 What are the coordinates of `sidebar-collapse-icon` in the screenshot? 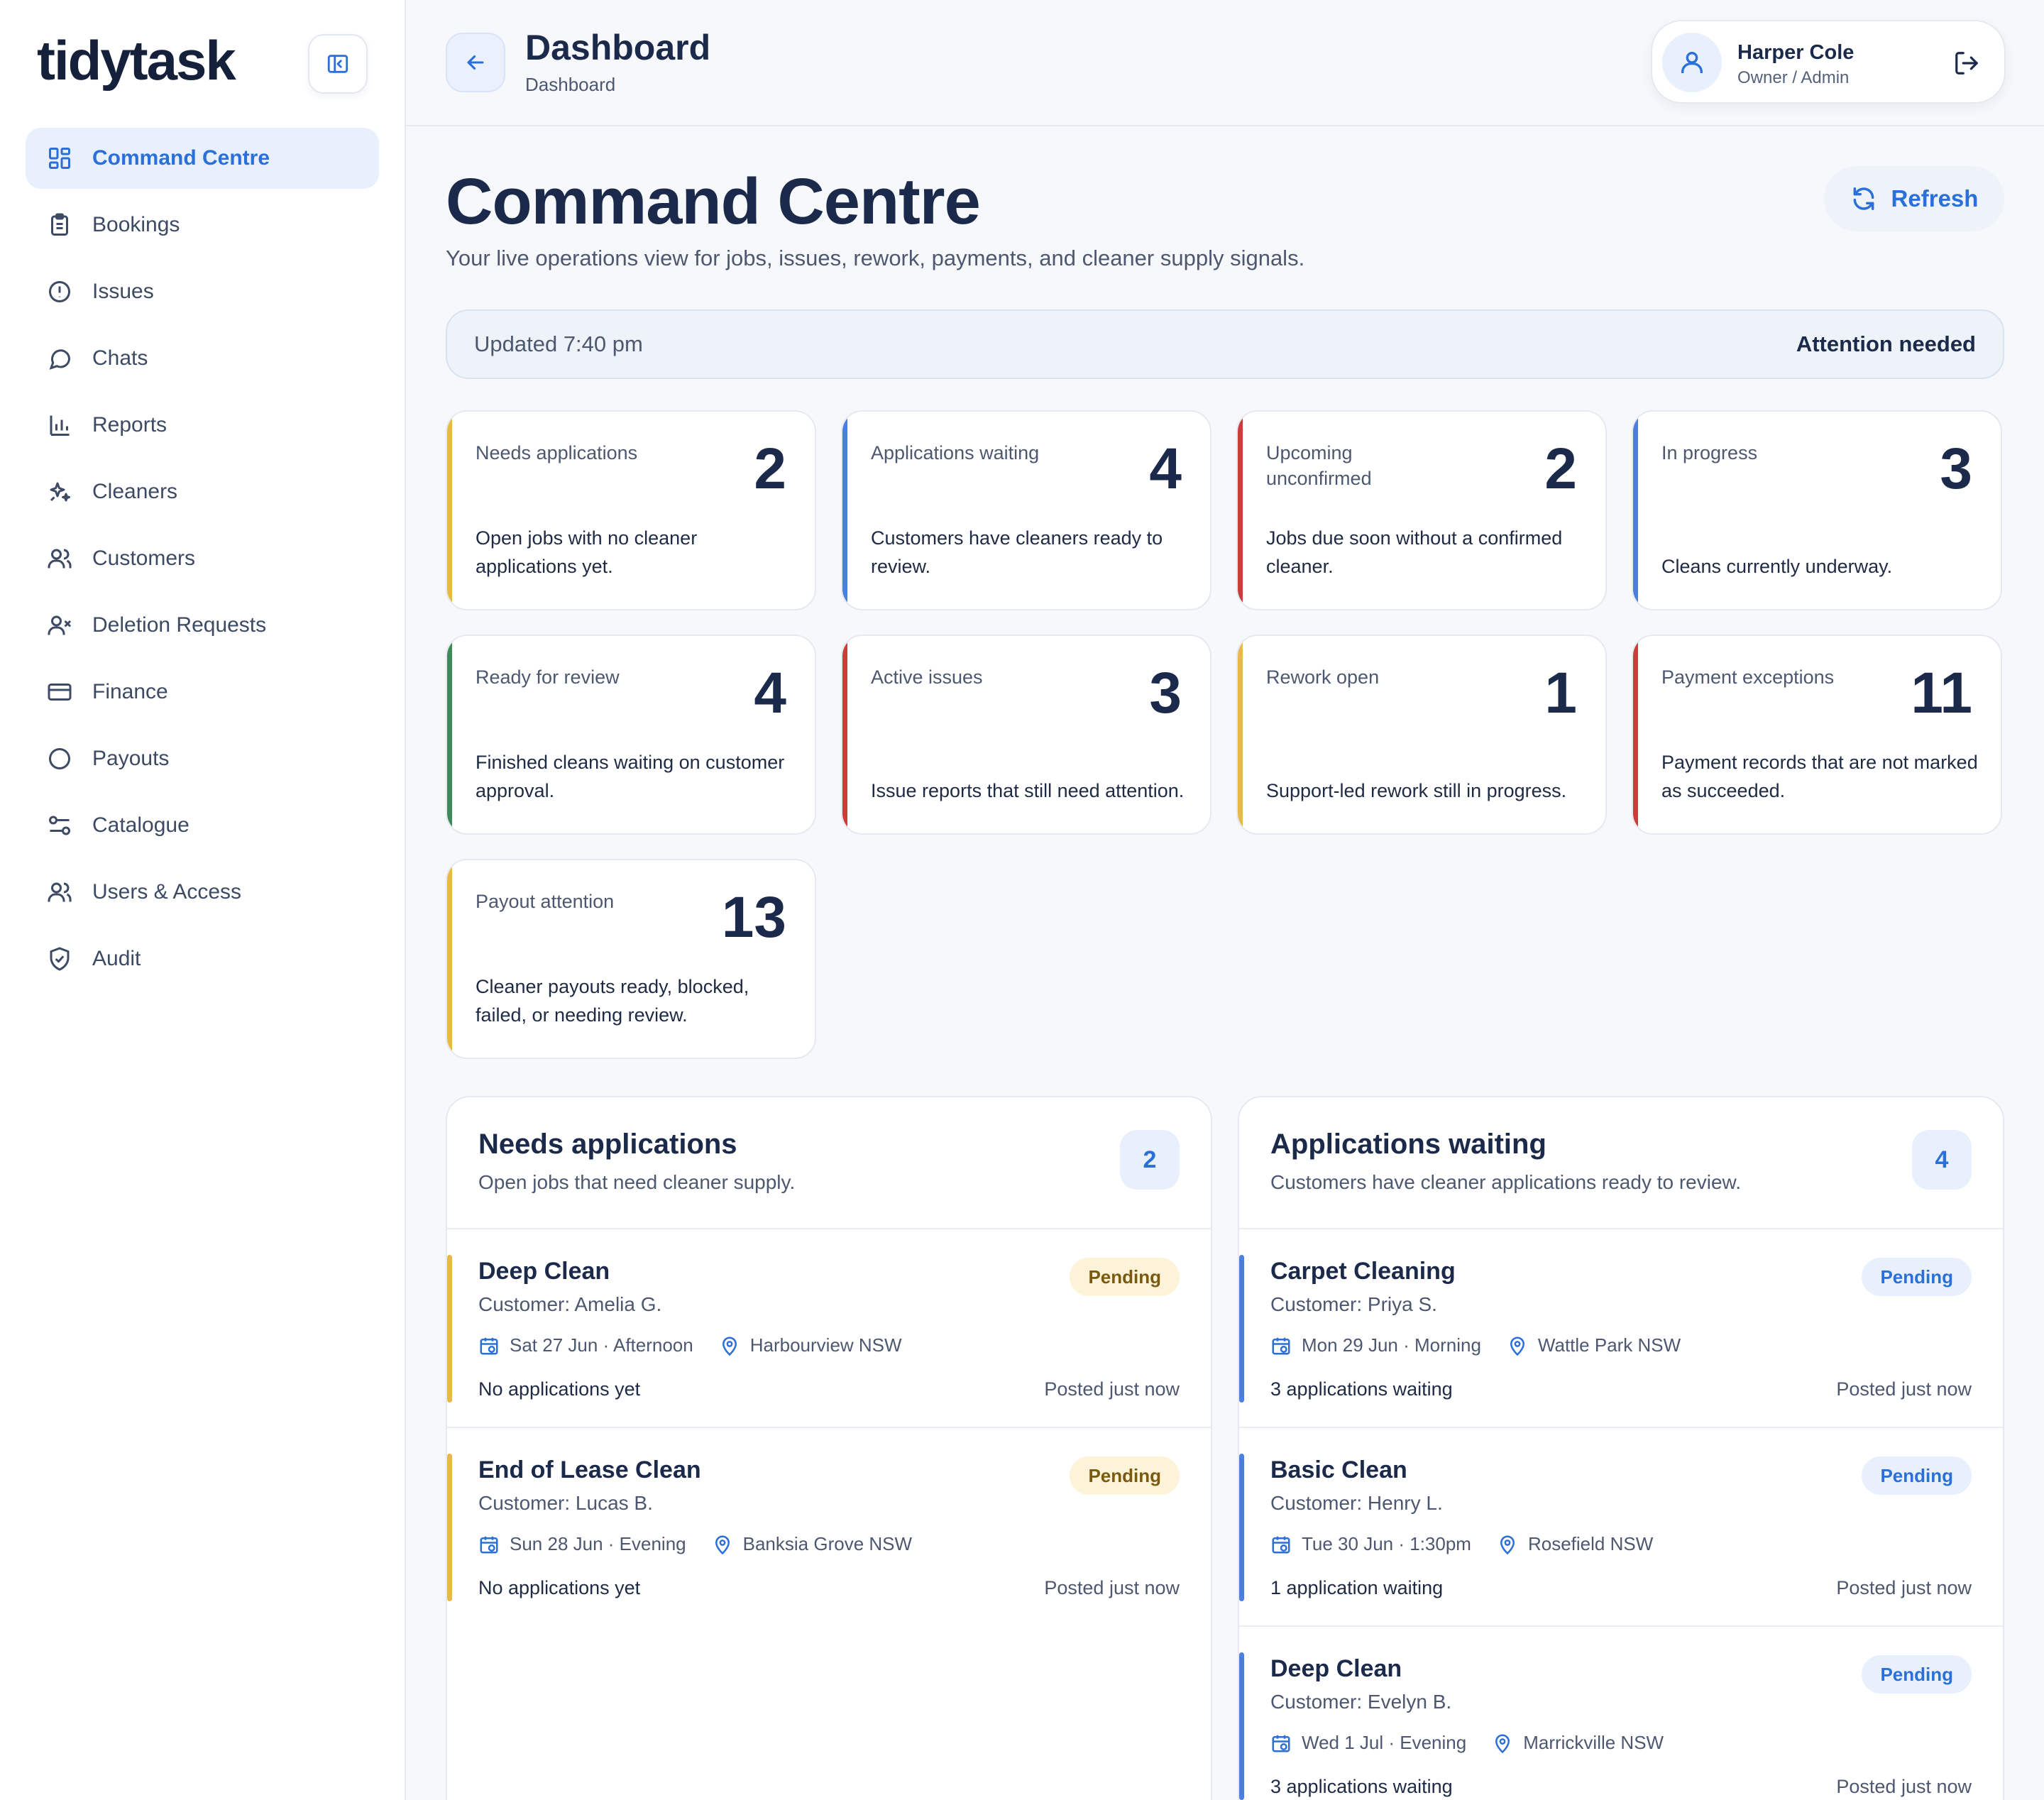 It's located at (337, 64).